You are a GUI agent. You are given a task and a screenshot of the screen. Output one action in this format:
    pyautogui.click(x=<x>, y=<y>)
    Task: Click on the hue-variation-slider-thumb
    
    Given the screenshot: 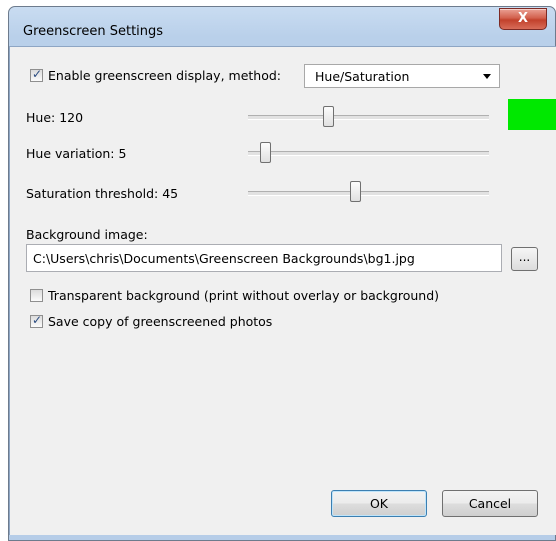 What is the action you would take?
    pyautogui.click(x=265, y=152)
    